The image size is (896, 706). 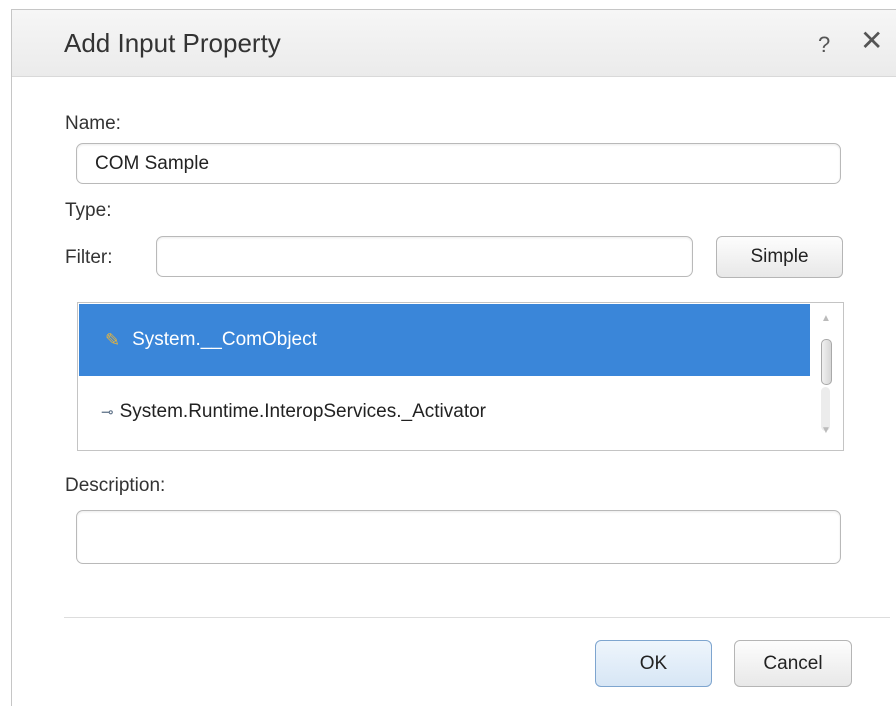 I want to click on class-icon: ✎, so click(x=113, y=339).